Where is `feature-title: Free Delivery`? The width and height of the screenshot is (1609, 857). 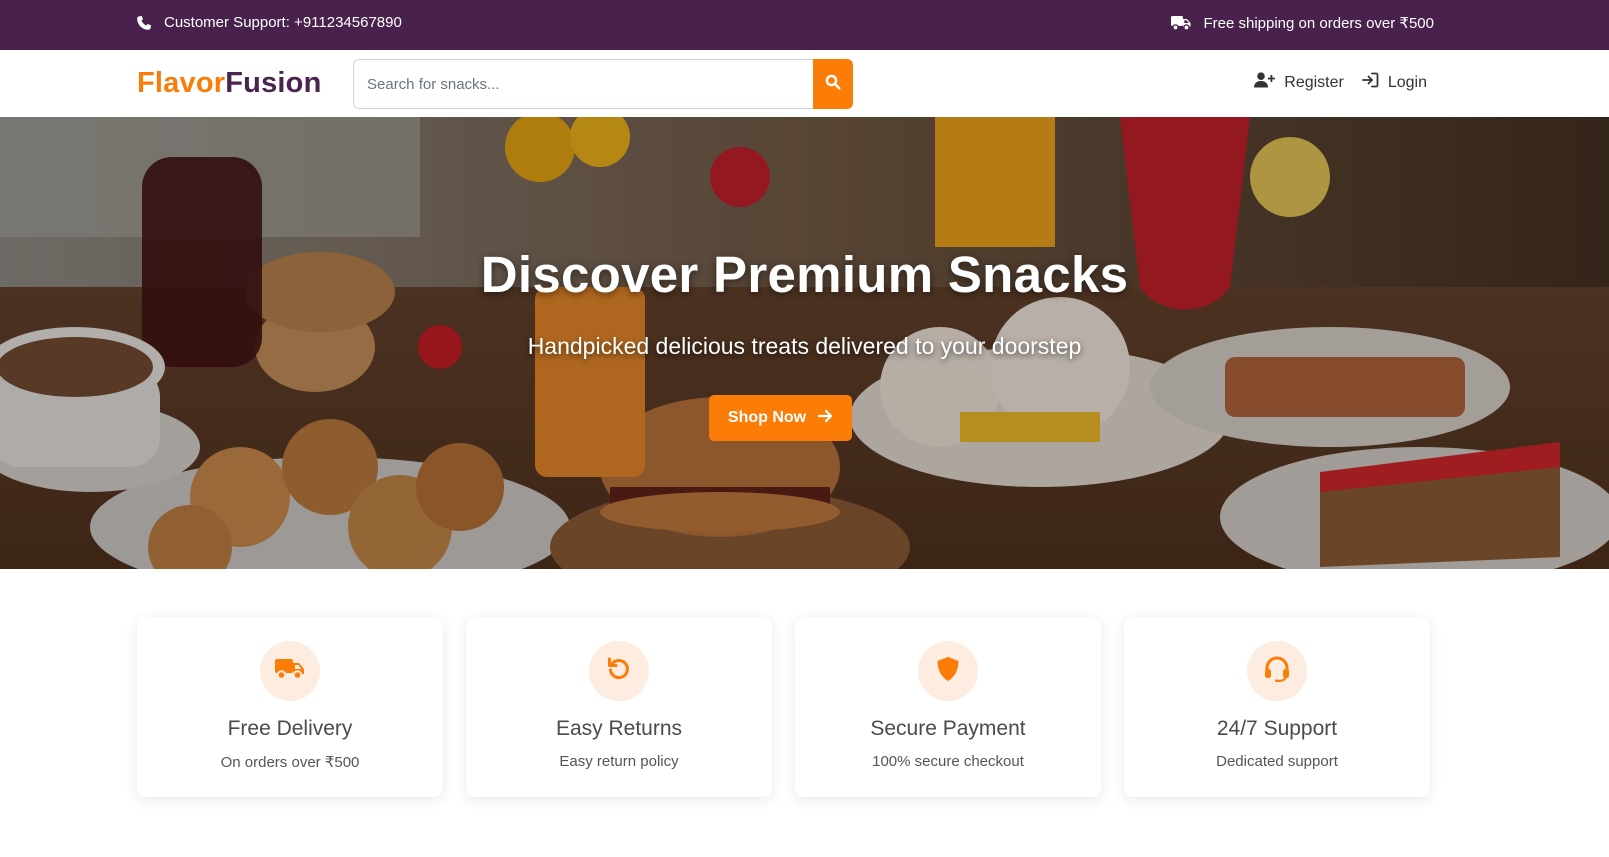 feature-title: Free Delivery is located at coordinates (290, 728).